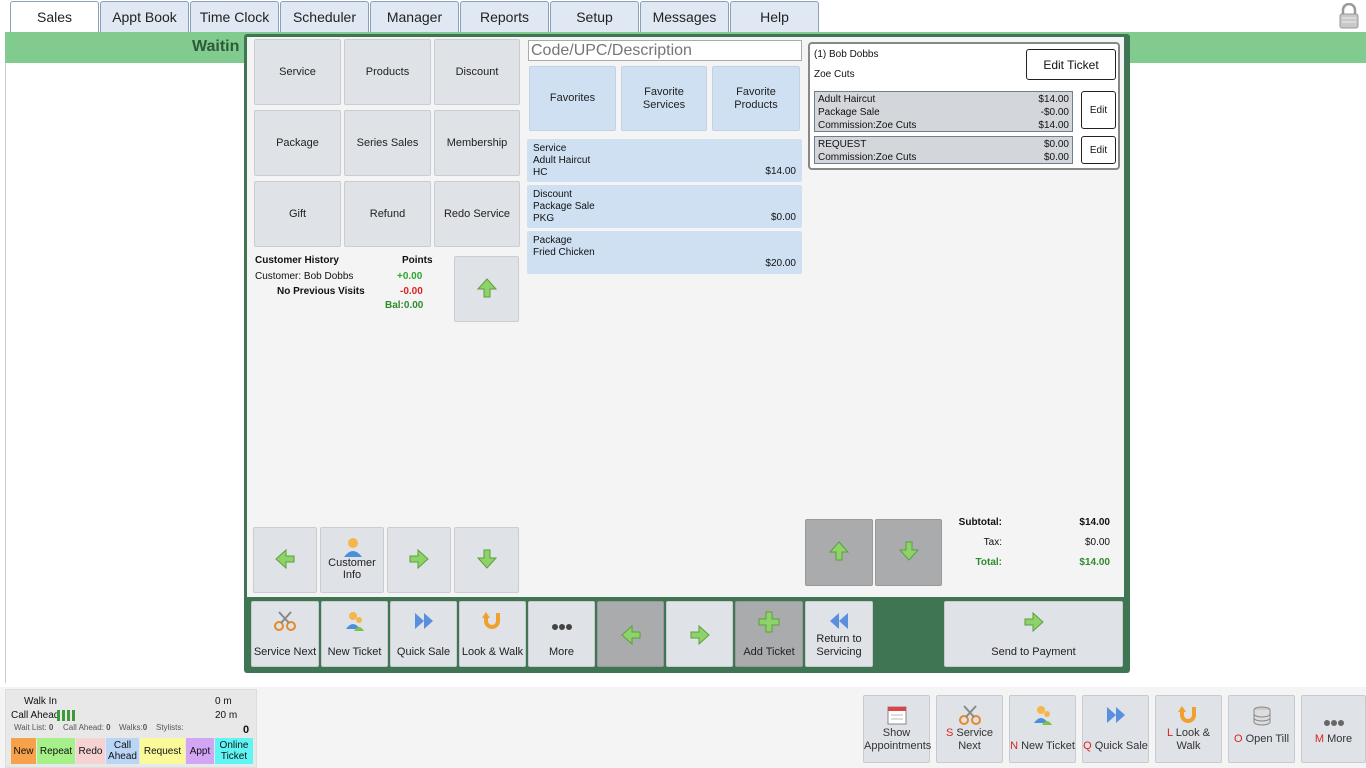  I want to click on arrow-up-icon, so click(839, 552).